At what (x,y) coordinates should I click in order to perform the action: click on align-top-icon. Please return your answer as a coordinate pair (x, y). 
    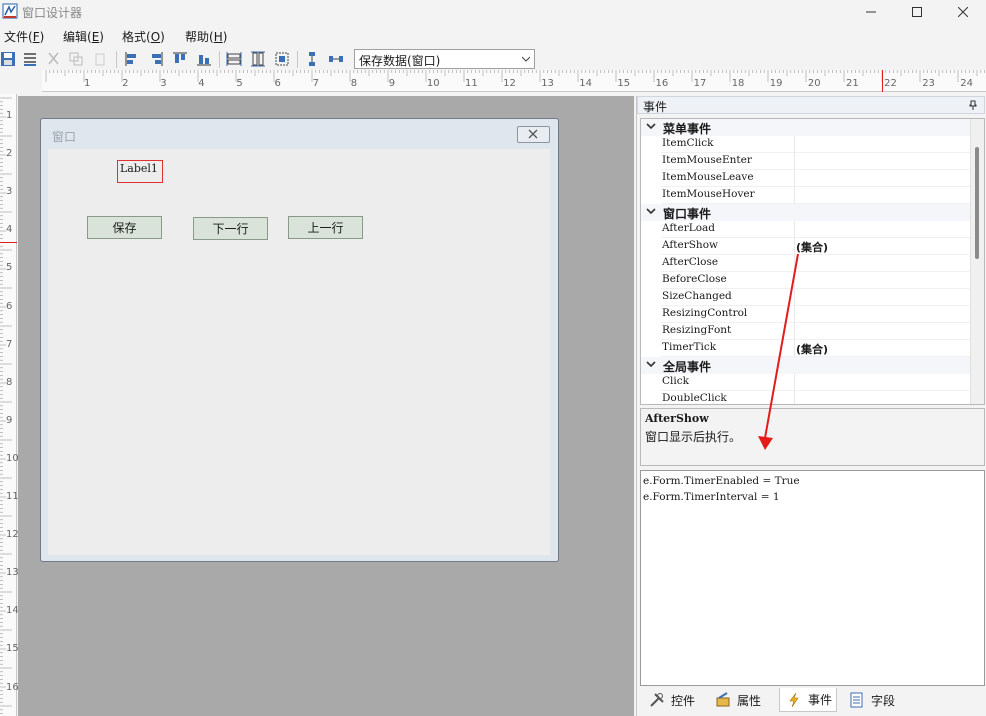
    Looking at the image, I should click on (180, 59).